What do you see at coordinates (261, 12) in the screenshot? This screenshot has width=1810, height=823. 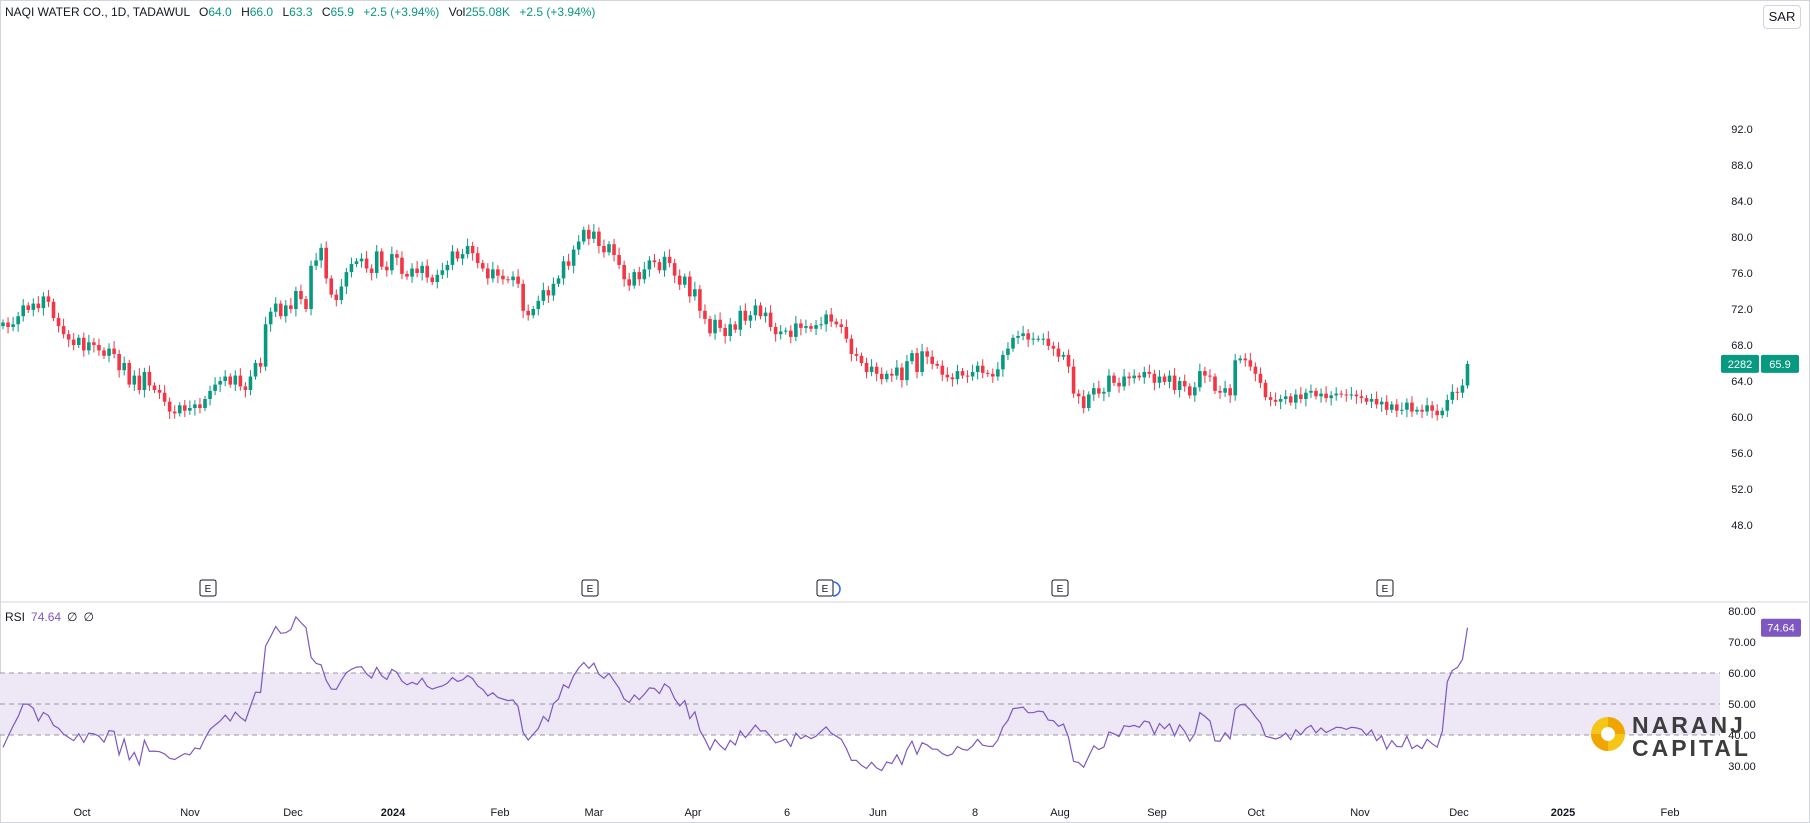 I see `high-value: 66.0` at bounding box center [261, 12].